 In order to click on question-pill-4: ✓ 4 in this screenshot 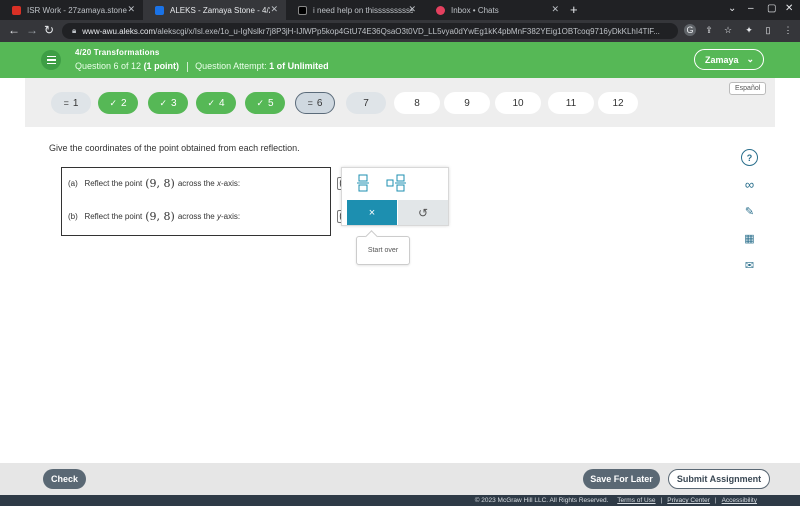, I will do `click(216, 103)`.